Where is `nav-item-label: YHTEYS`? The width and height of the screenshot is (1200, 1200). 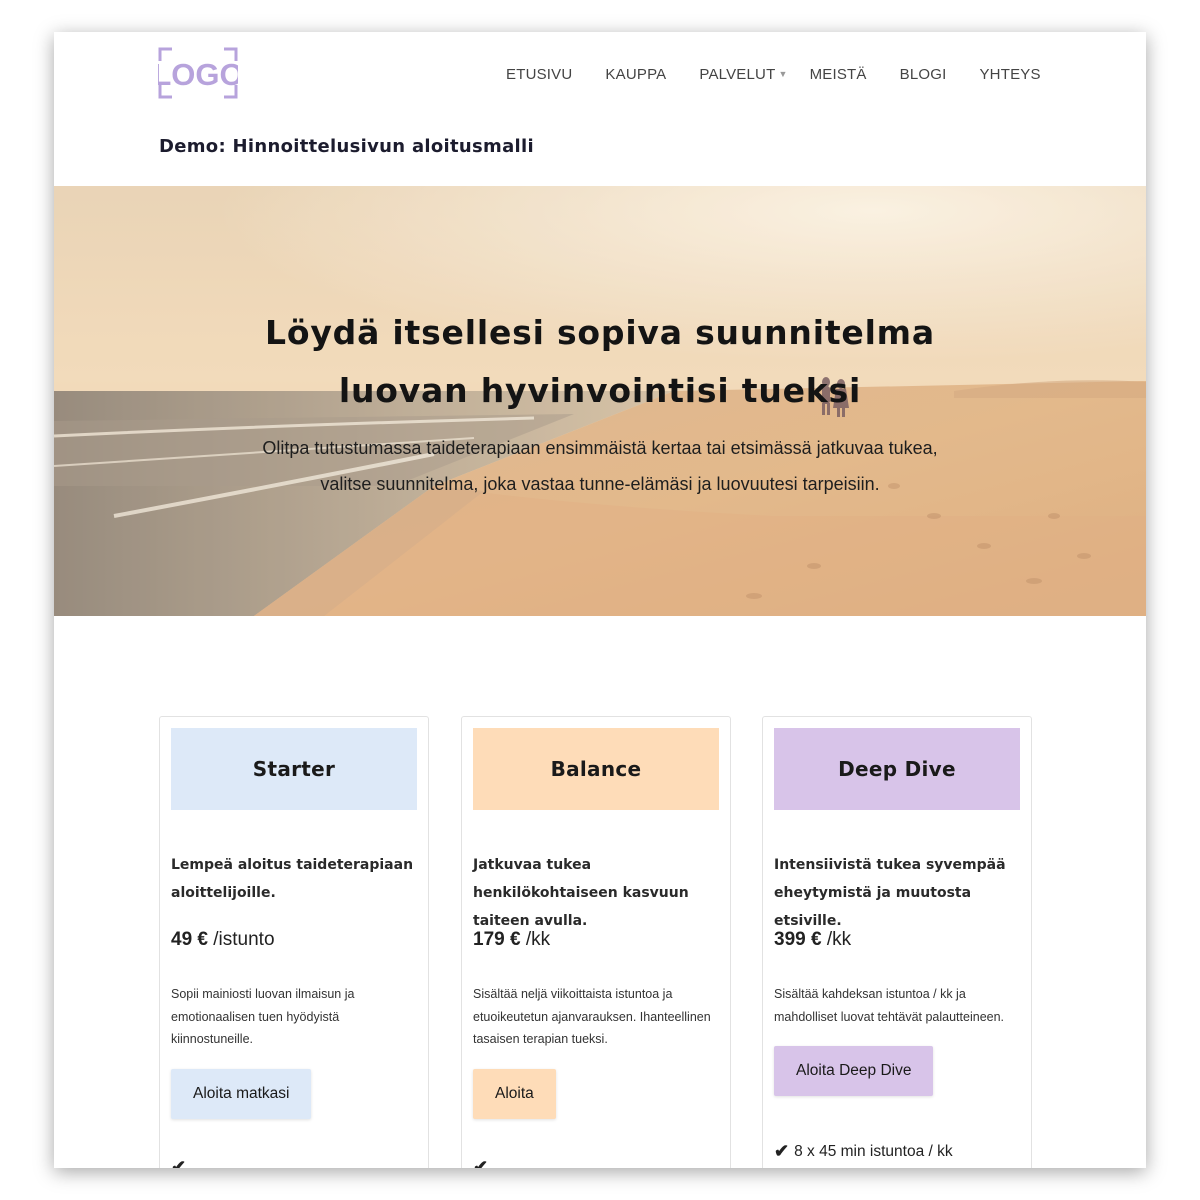 nav-item-label: YHTEYS is located at coordinates (1010, 74).